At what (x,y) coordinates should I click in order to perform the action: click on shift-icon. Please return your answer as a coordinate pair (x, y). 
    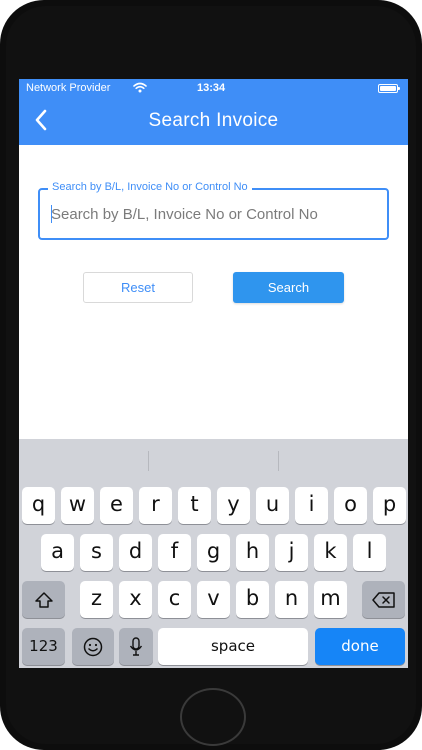
    Looking at the image, I should click on (43, 599).